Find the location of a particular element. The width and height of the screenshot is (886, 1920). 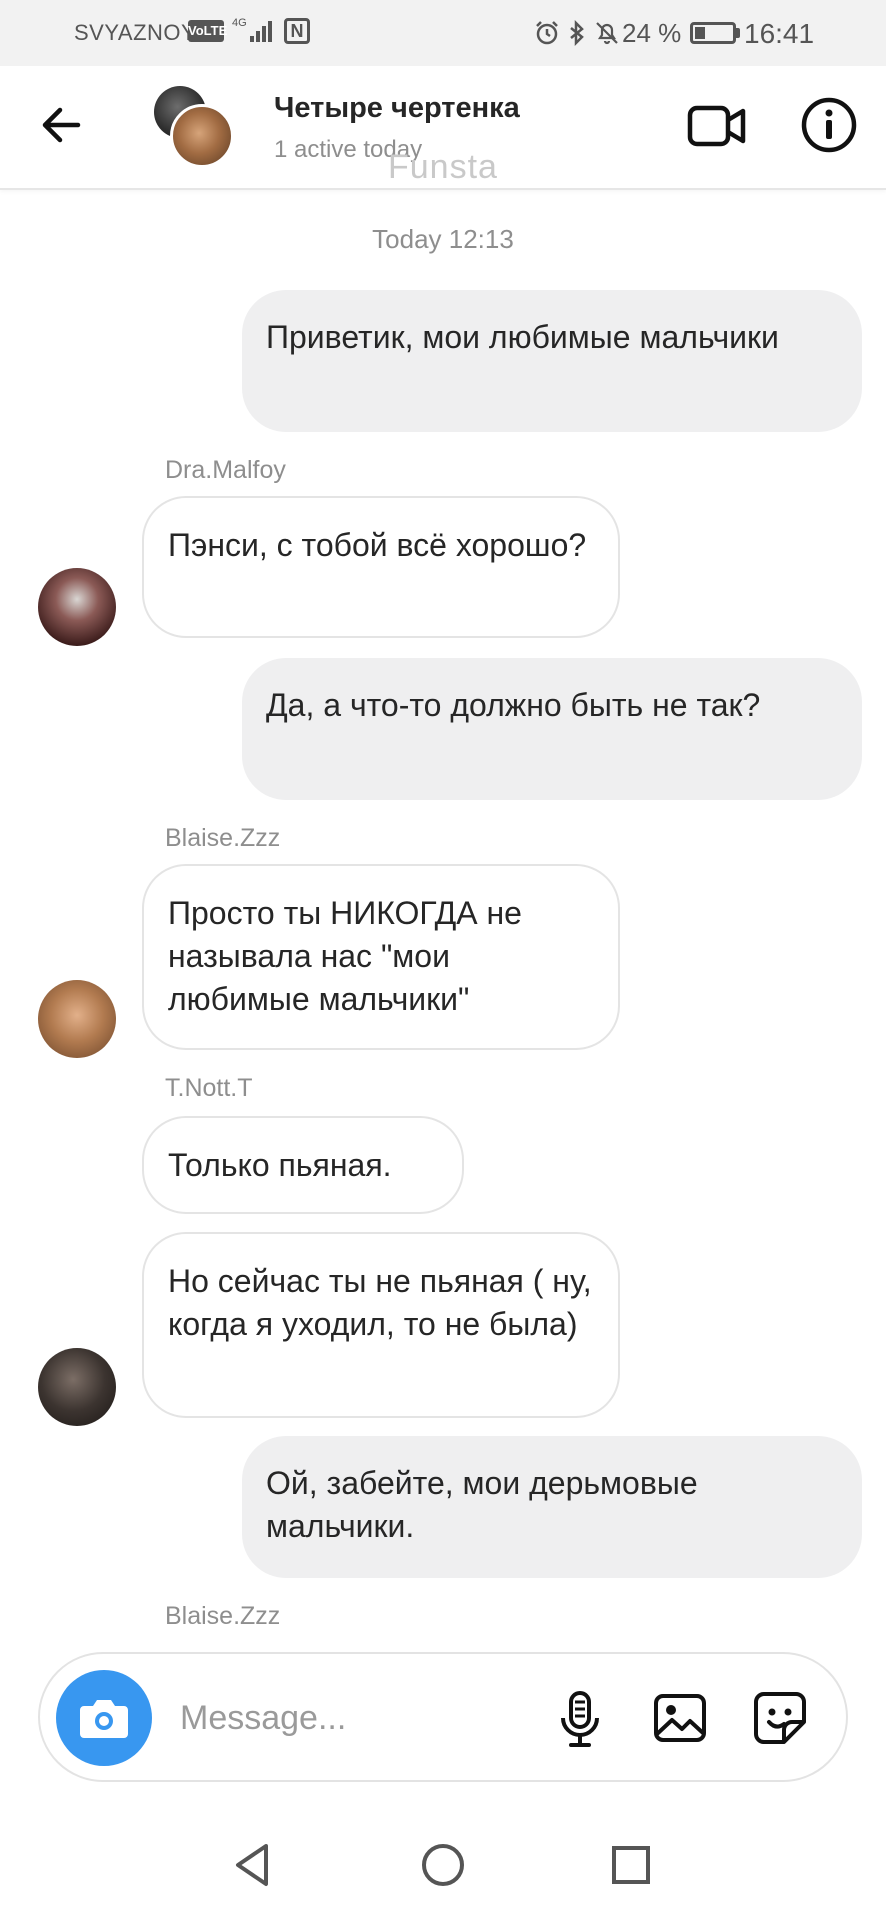

carrier-label: SVYAZNOY is located at coordinates (135, 32).